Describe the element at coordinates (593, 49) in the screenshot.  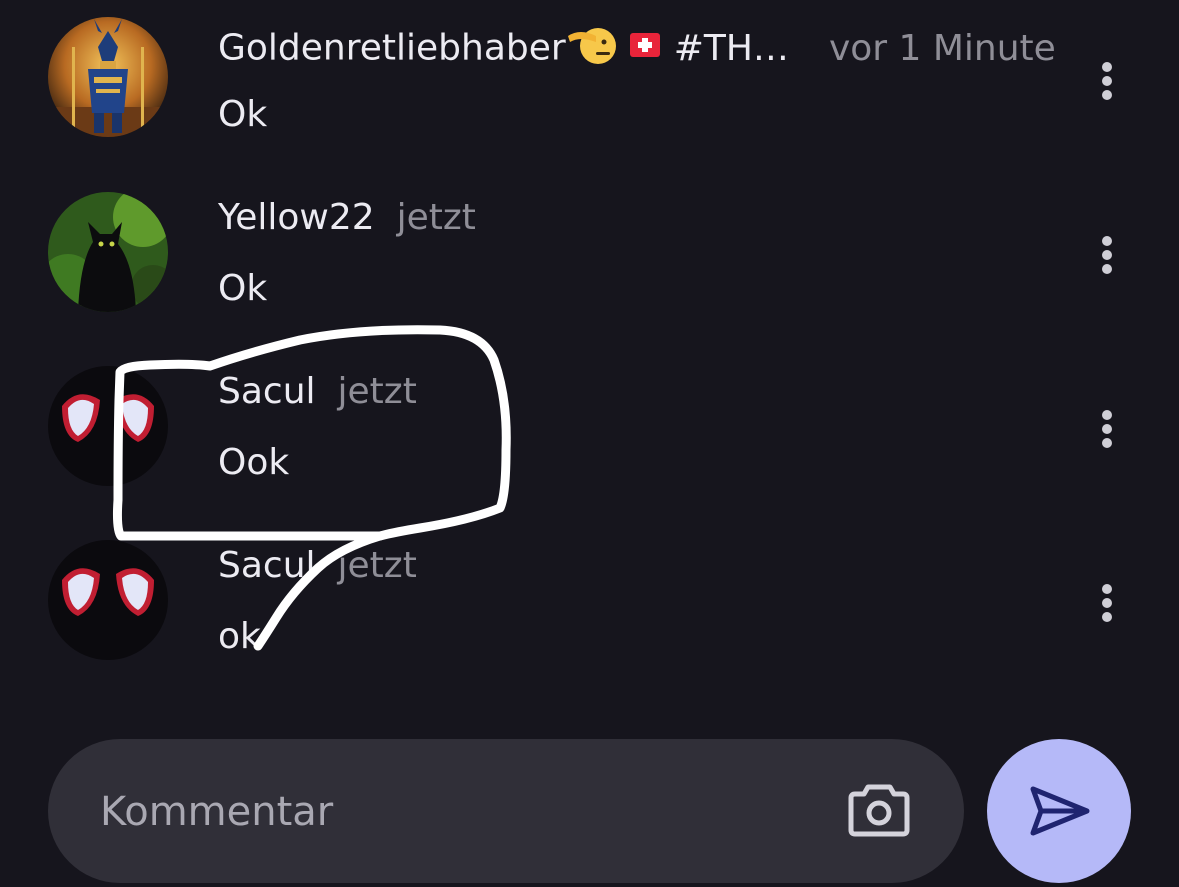
I see `saluting-face-emoji-icon` at that location.